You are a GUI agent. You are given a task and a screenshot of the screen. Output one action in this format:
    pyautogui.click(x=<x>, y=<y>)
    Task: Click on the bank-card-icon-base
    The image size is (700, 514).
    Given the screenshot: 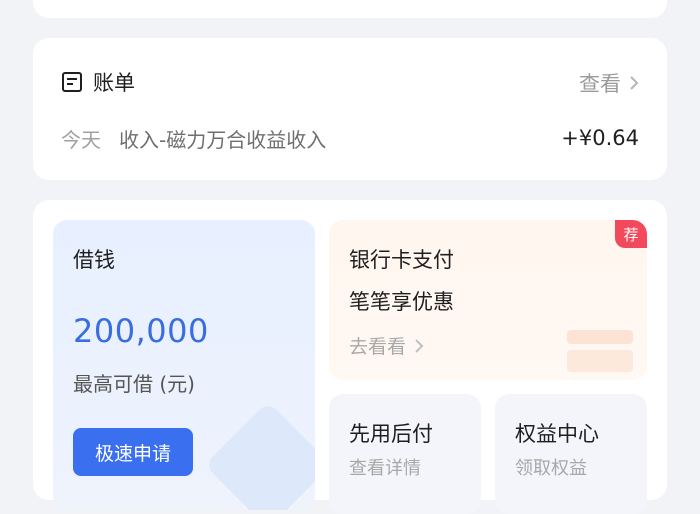 What is the action you would take?
    pyautogui.click(x=600, y=361)
    